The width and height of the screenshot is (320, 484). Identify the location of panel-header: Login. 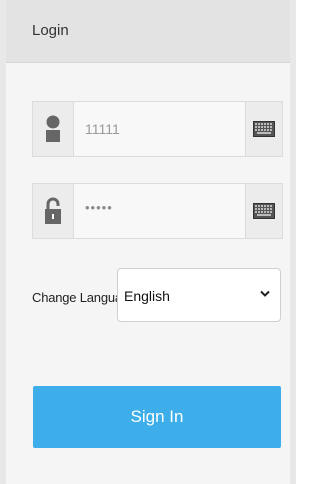
(148, 31).